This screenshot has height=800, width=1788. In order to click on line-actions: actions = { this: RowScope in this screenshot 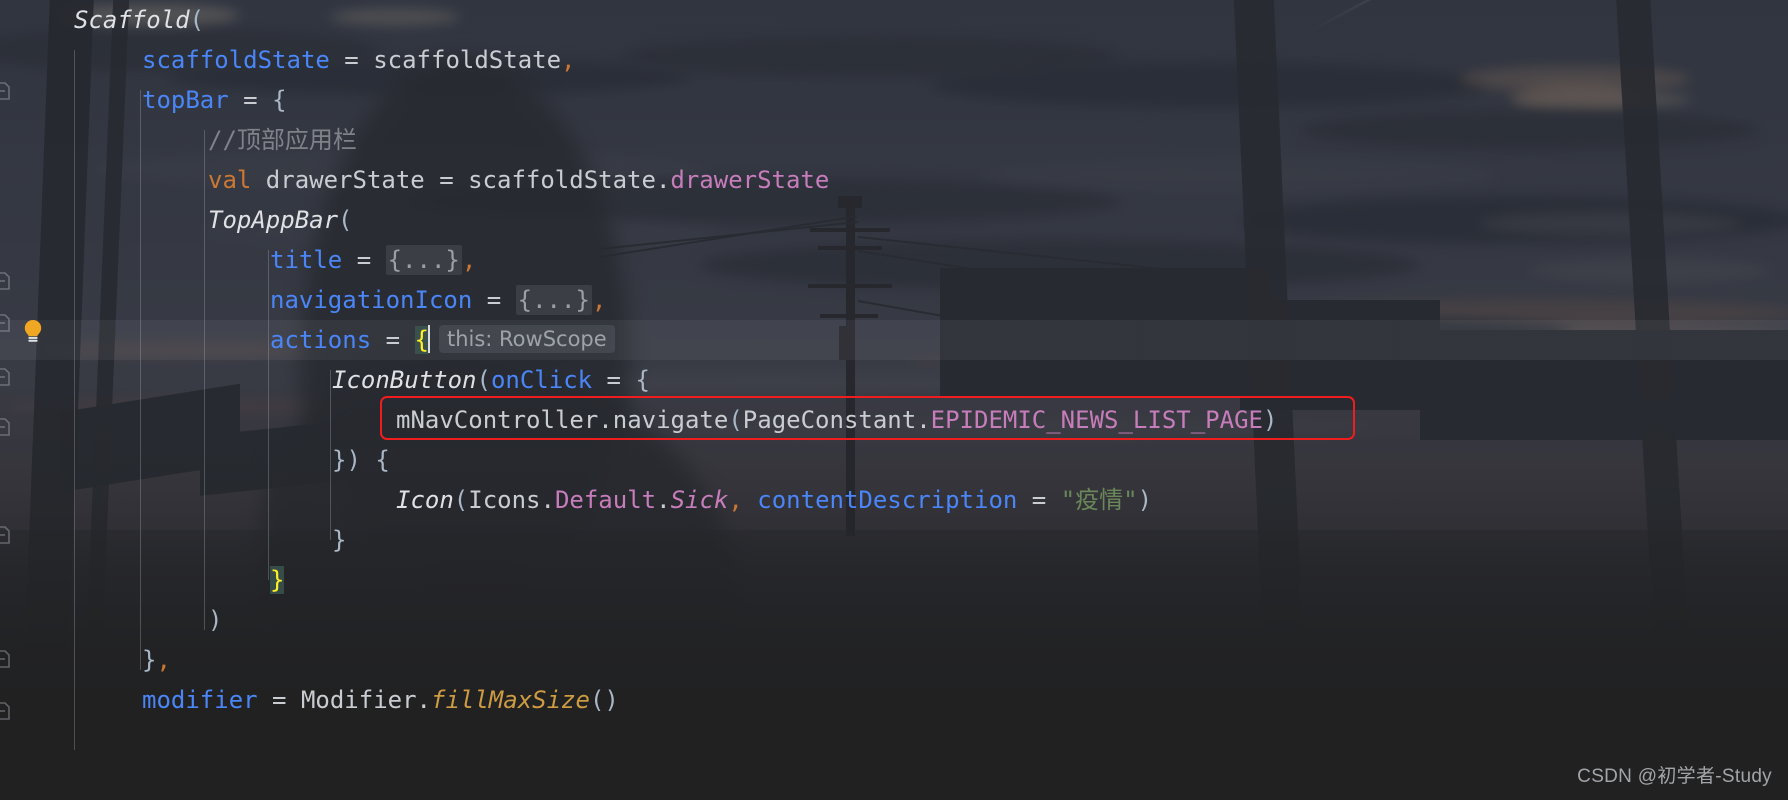, I will do `click(894, 340)`.